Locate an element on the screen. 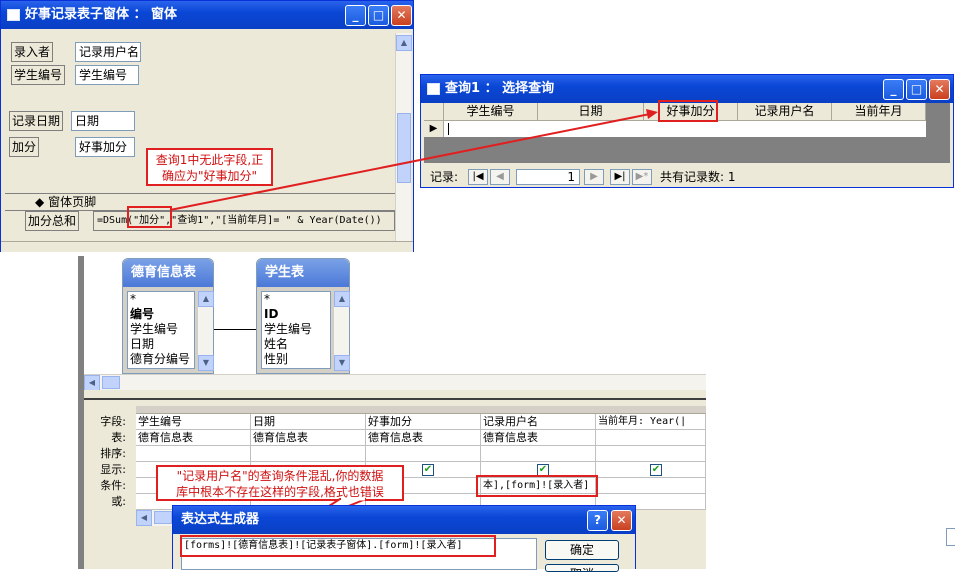 The height and width of the screenshot is (572, 955). edge-fragment is located at coordinates (950, 537).